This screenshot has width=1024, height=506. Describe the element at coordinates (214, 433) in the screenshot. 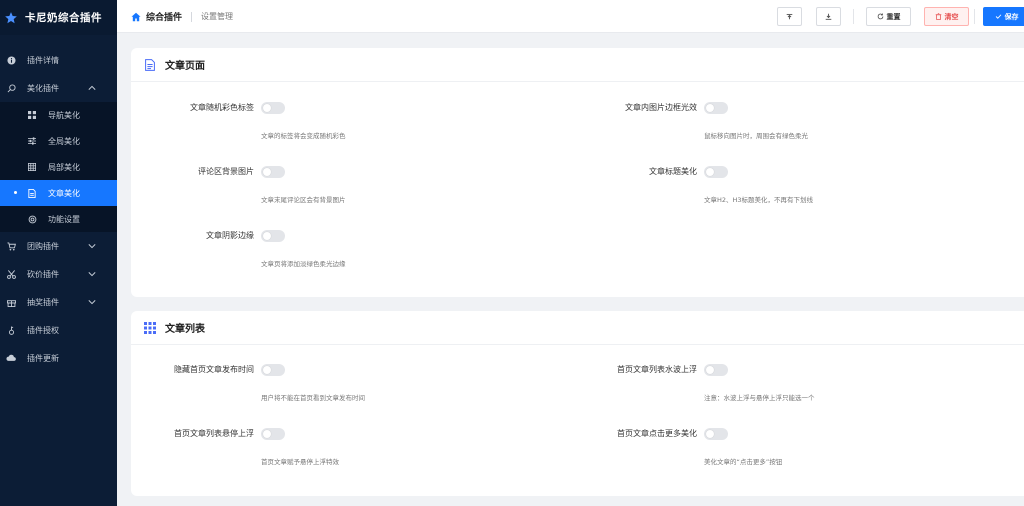

I see `setting-label: 首页文章列表悬停上浮` at that location.